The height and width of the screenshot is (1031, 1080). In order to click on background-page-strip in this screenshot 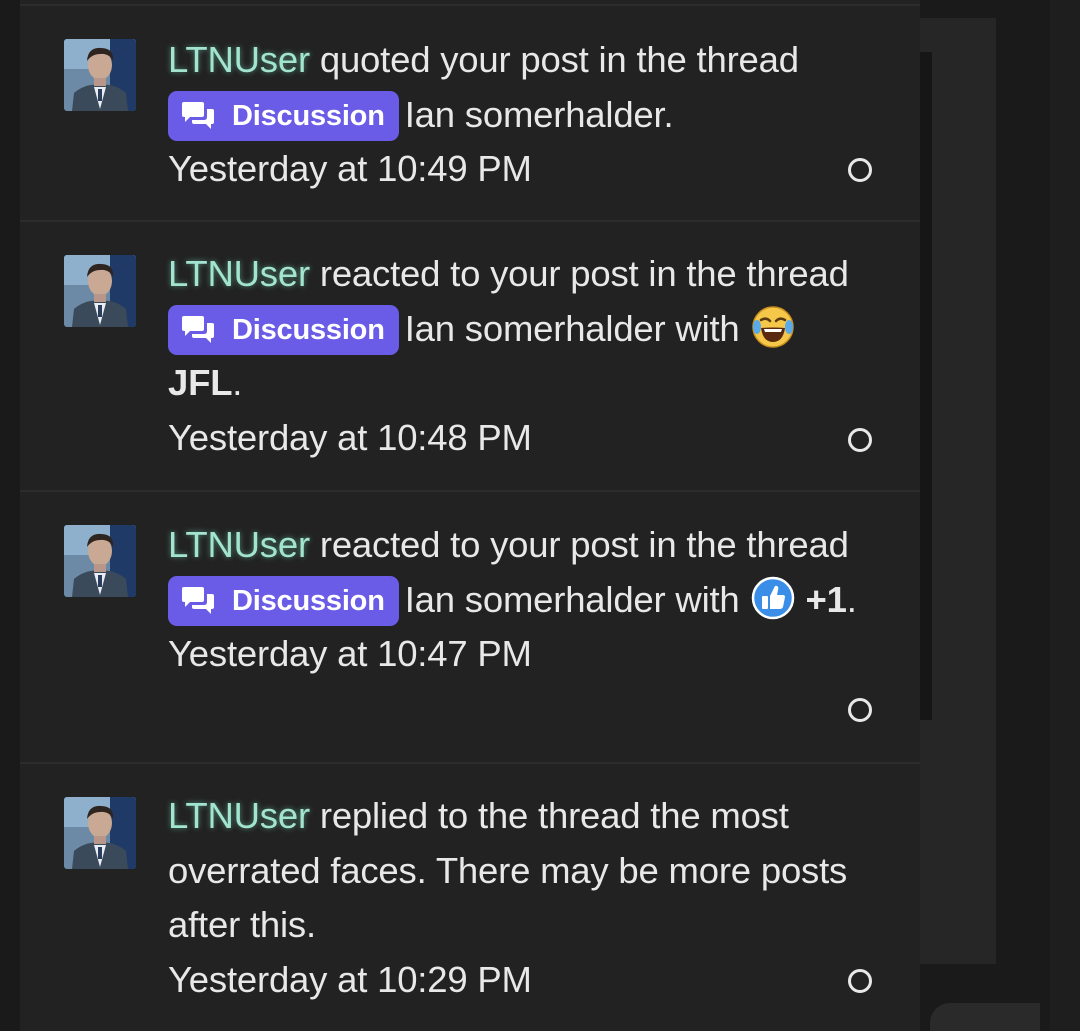, I will do `click(925, 386)`.